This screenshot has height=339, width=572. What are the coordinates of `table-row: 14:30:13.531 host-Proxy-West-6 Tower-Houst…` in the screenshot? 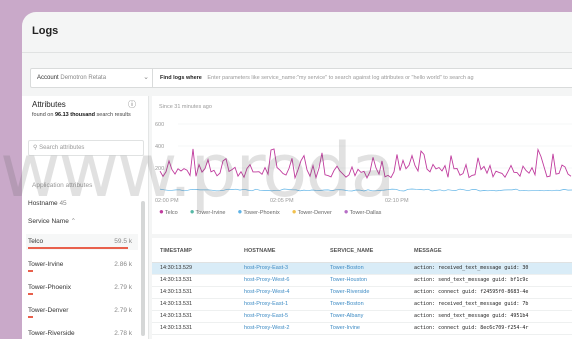 It's located at (362, 281).